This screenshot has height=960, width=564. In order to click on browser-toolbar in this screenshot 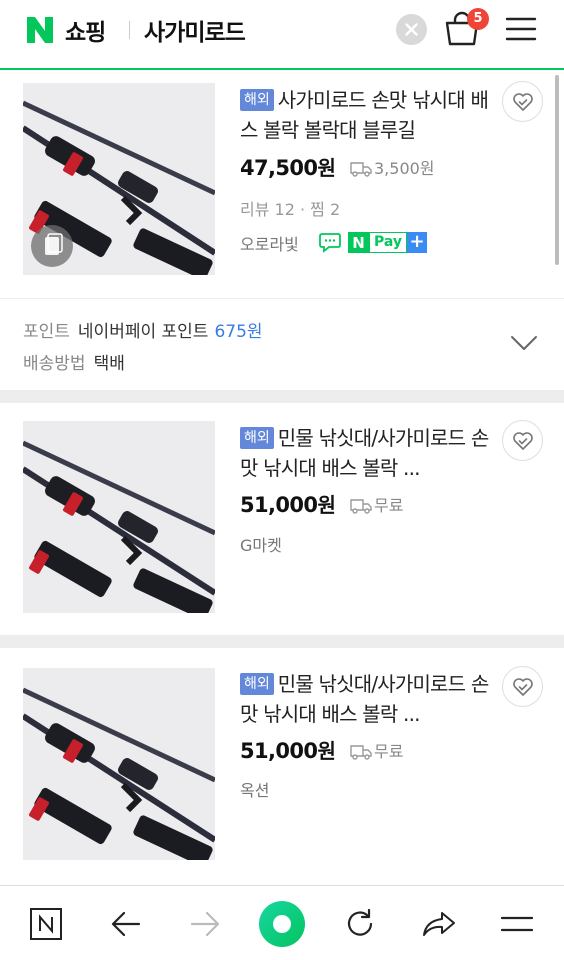, I will do `click(282, 922)`.